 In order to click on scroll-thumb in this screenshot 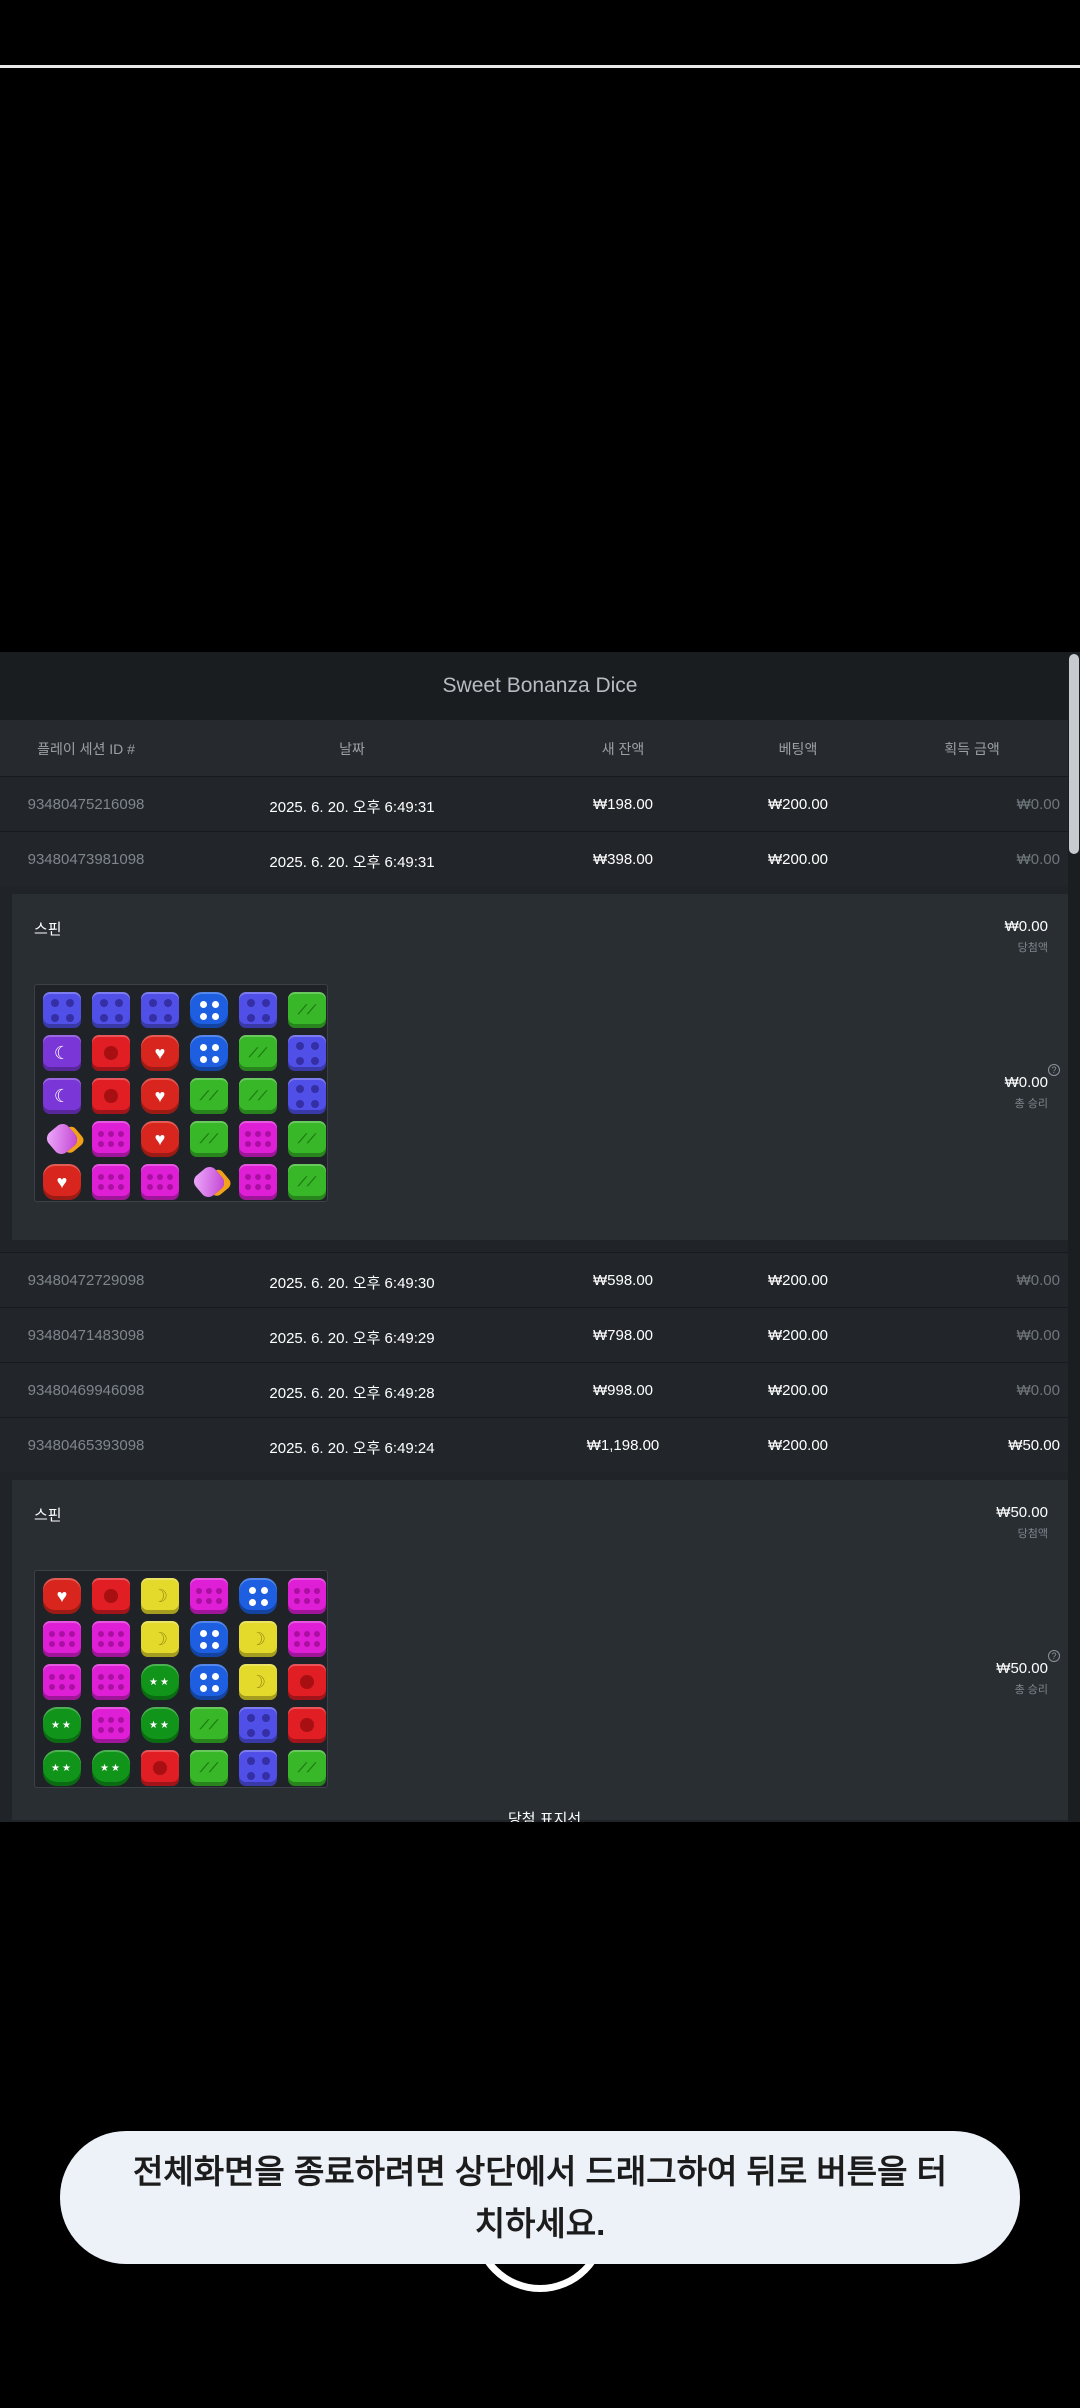, I will do `click(1074, 754)`.